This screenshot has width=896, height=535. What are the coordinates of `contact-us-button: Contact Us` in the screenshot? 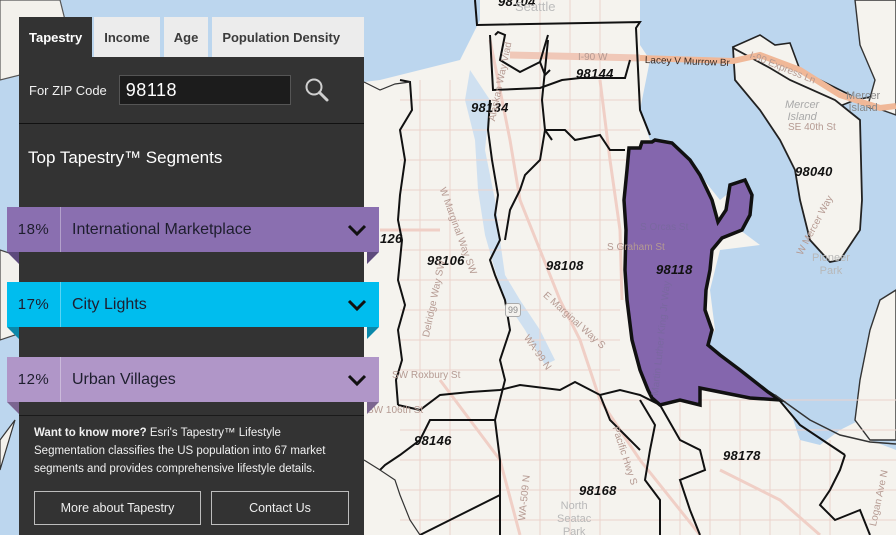 It's located at (280, 508).